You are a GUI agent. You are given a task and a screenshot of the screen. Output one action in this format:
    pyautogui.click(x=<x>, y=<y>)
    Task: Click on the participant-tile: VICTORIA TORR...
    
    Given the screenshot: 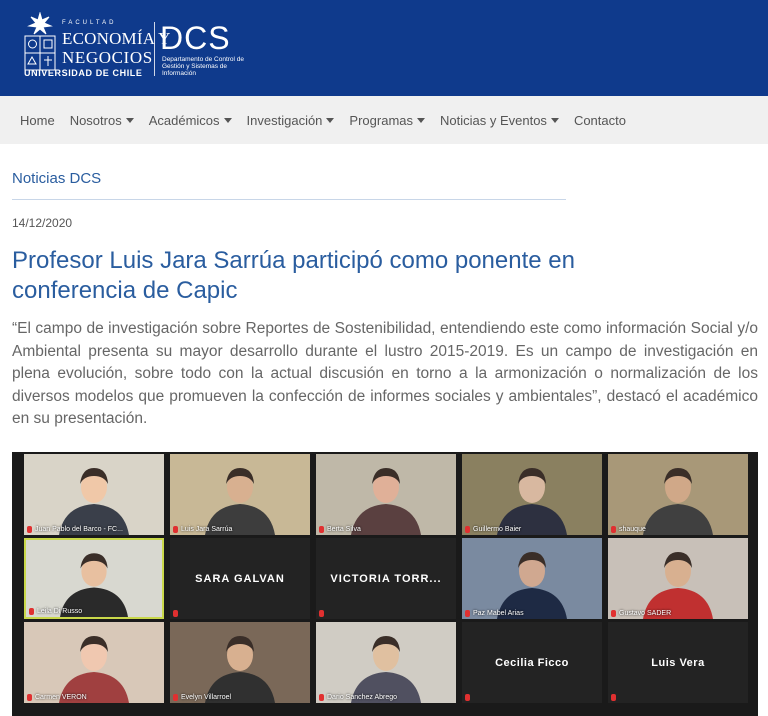 What is the action you would take?
    pyautogui.click(x=386, y=578)
    